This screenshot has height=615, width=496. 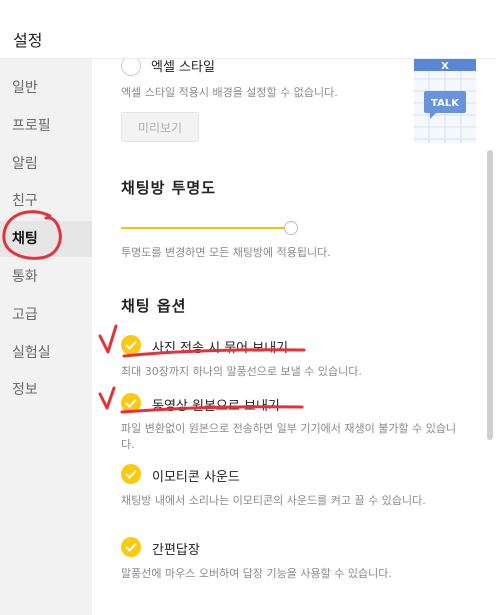 What do you see at coordinates (46, 390) in the screenshot?
I see `sidebar-item-info: 정보` at bounding box center [46, 390].